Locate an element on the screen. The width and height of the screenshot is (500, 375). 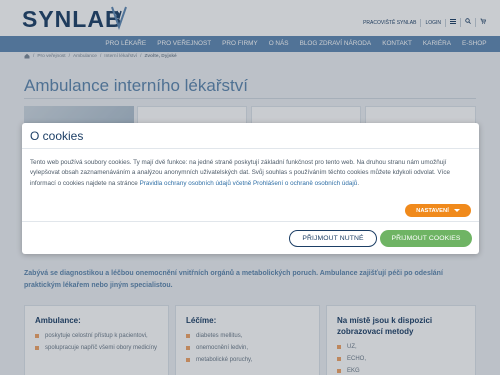
accept-all-cookies-button: PŘIJMOUT COOKIES is located at coordinates (426, 238).